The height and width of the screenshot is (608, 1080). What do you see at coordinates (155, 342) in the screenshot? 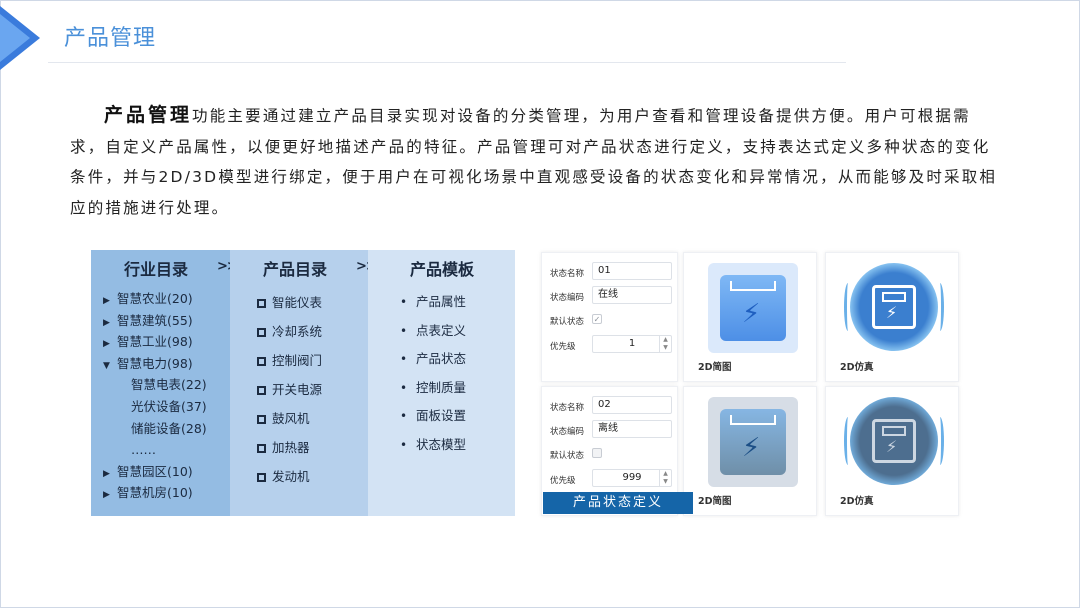
I see `industry-item: ▶ 智慧工业(98)` at bounding box center [155, 342].